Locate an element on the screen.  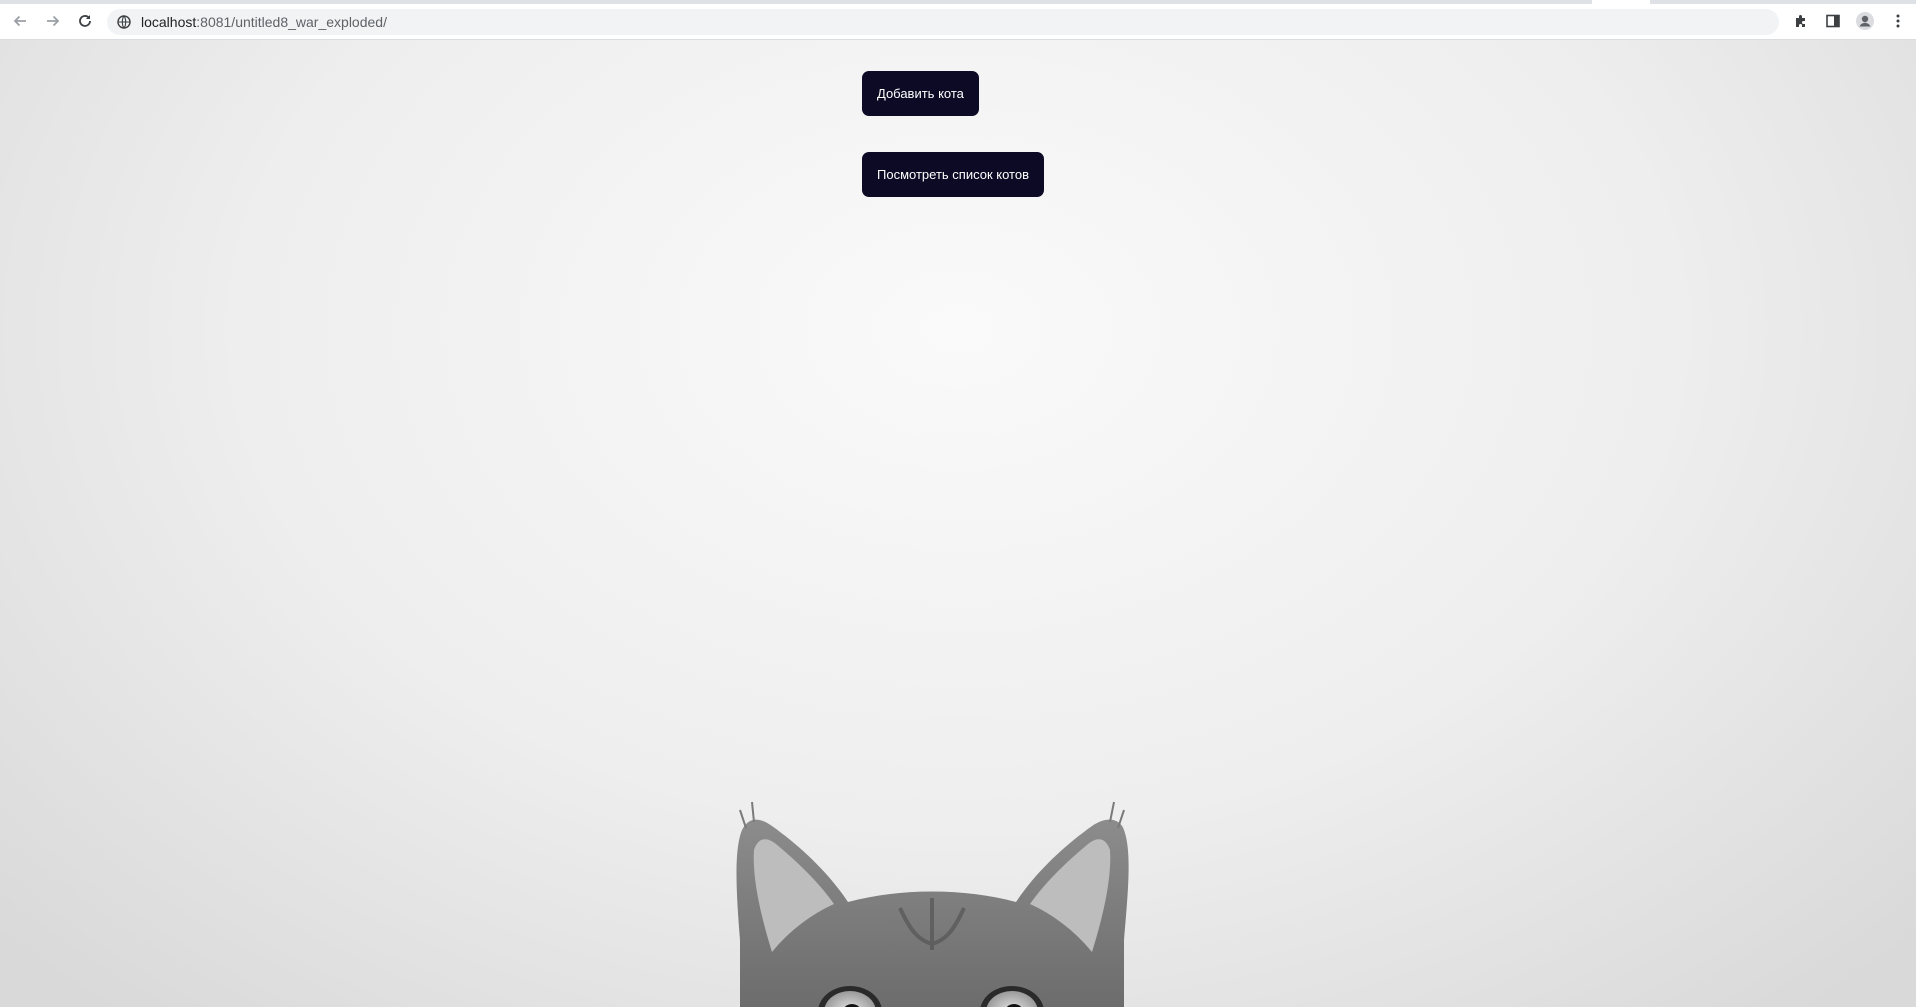
reload-button is located at coordinates (85, 21).